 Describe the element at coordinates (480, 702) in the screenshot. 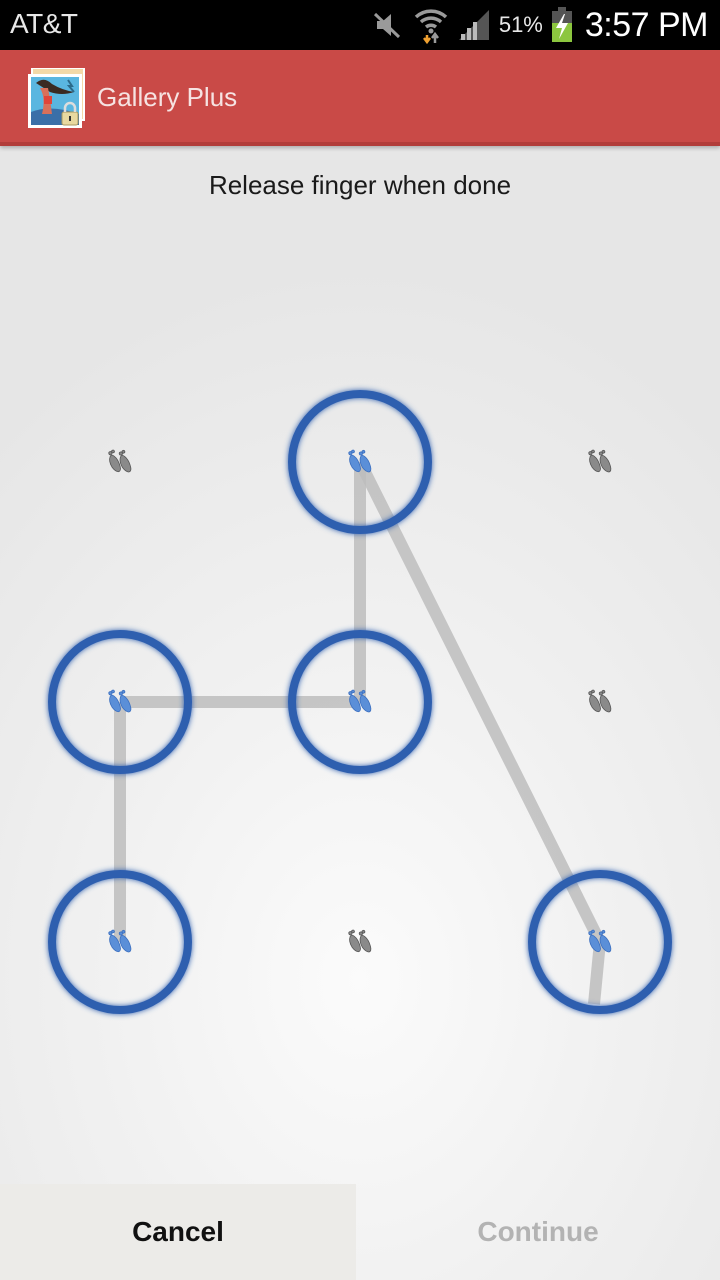

I see `pattern-segment` at that location.